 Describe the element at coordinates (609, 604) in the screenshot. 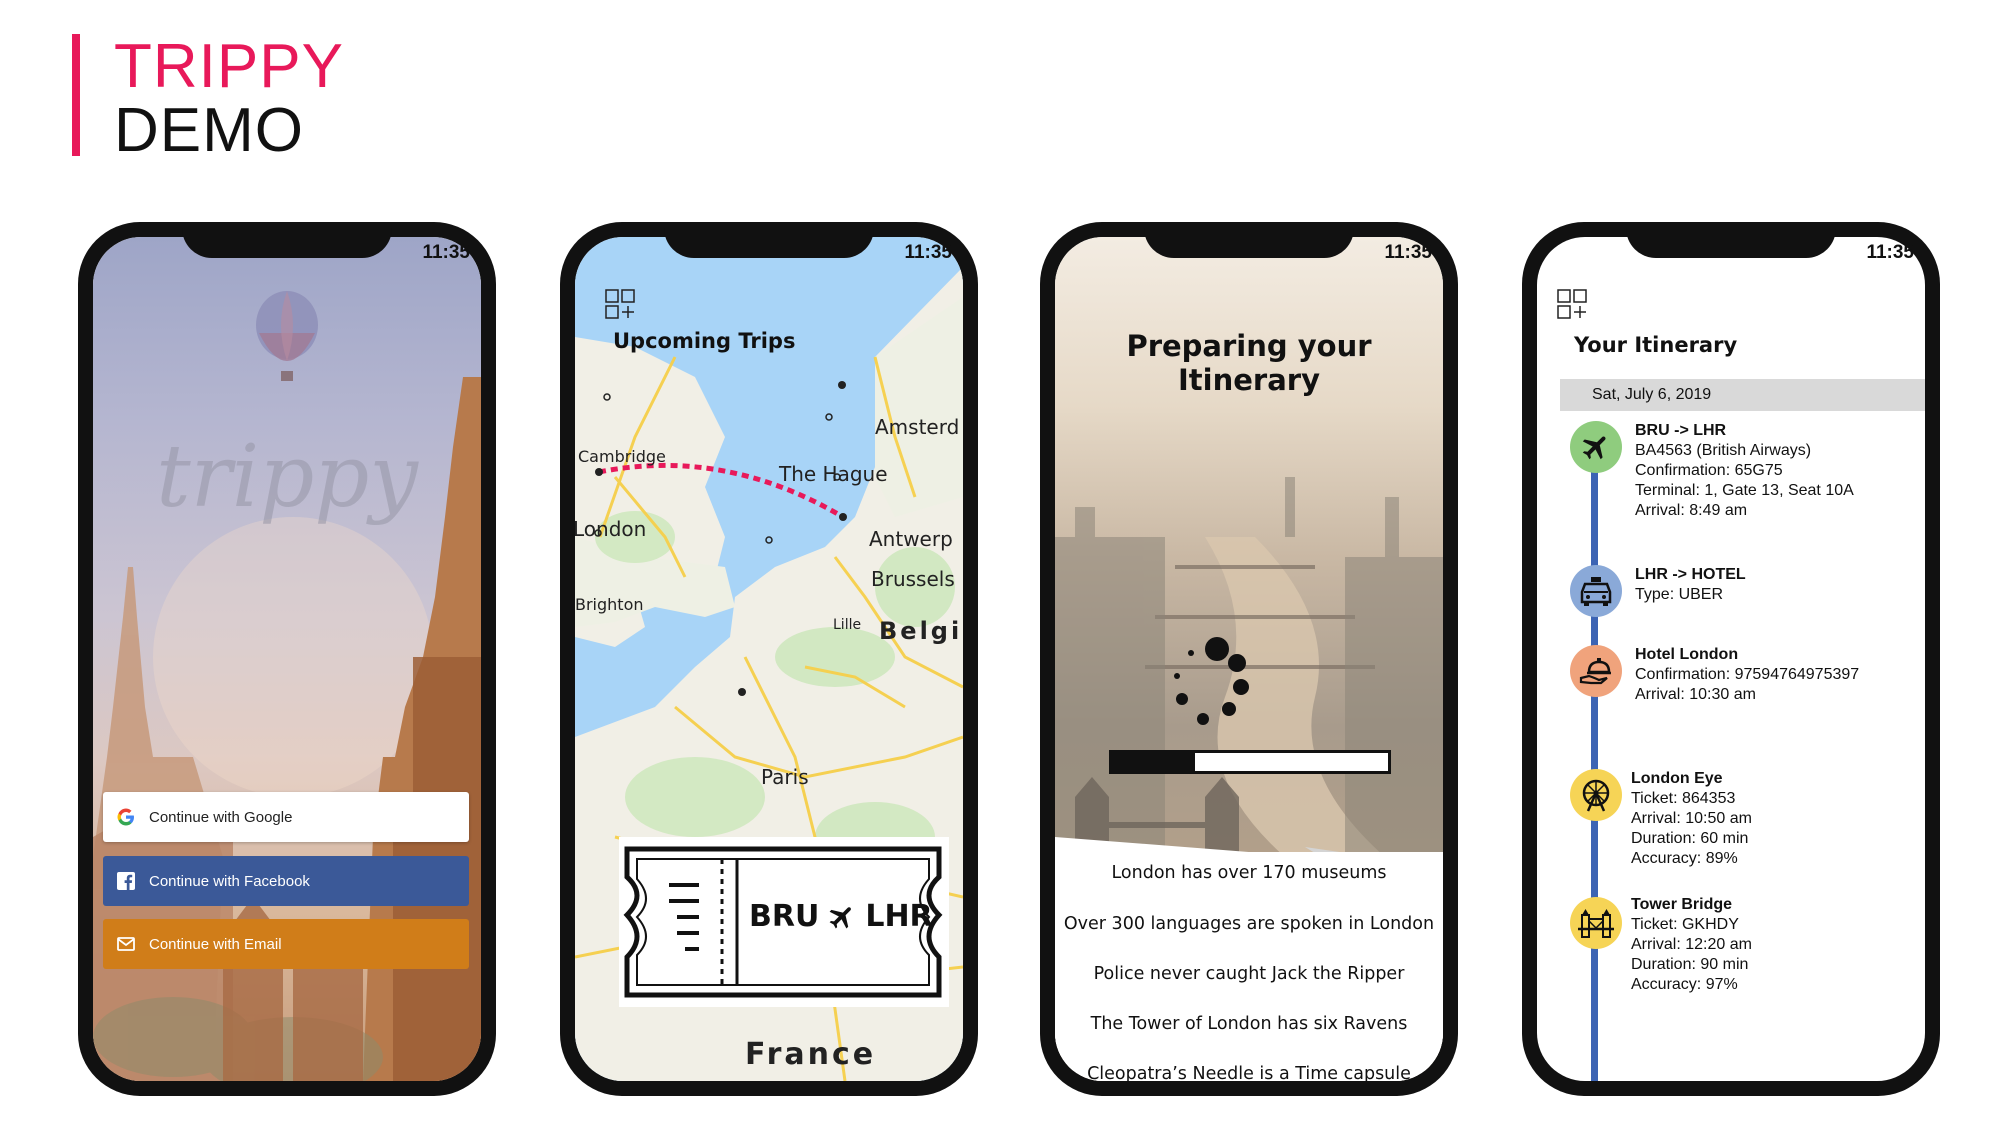

I see `map-label-brighton: Brighton` at that location.